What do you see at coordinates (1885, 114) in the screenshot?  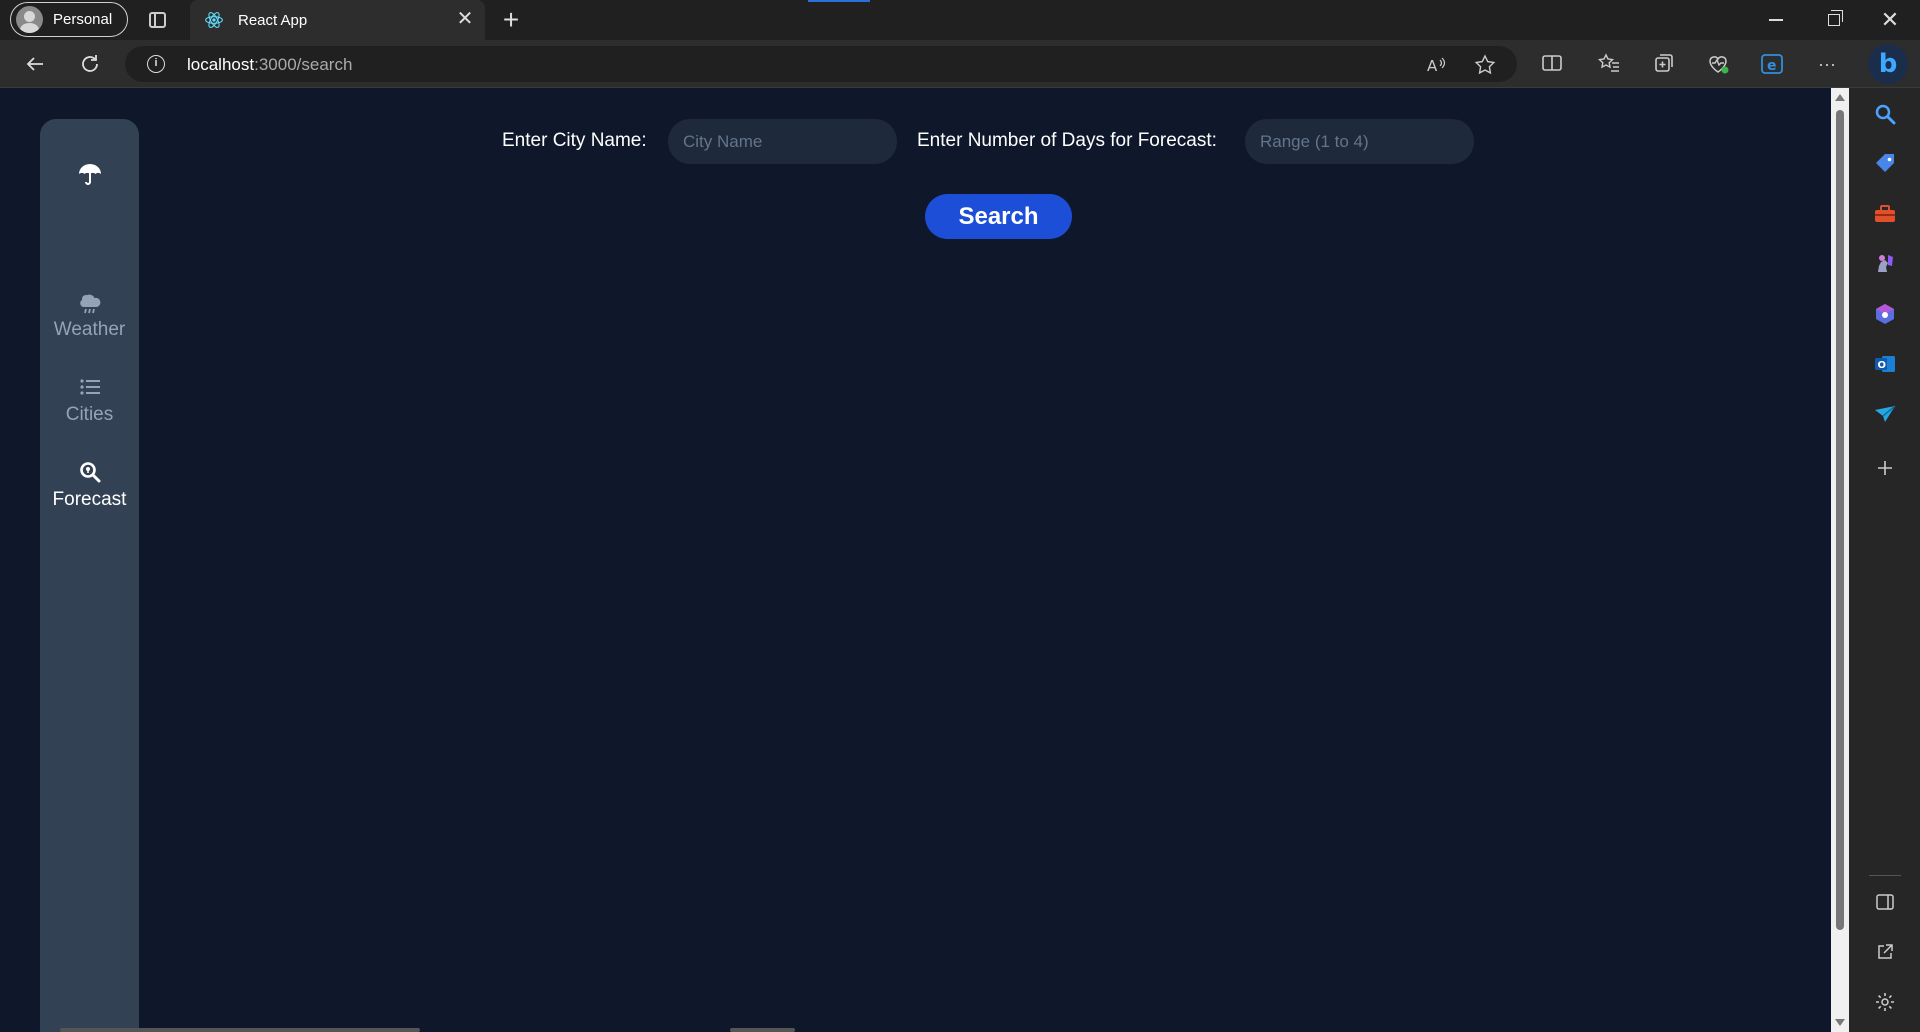 I see `search-icon` at bounding box center [1885, 114].